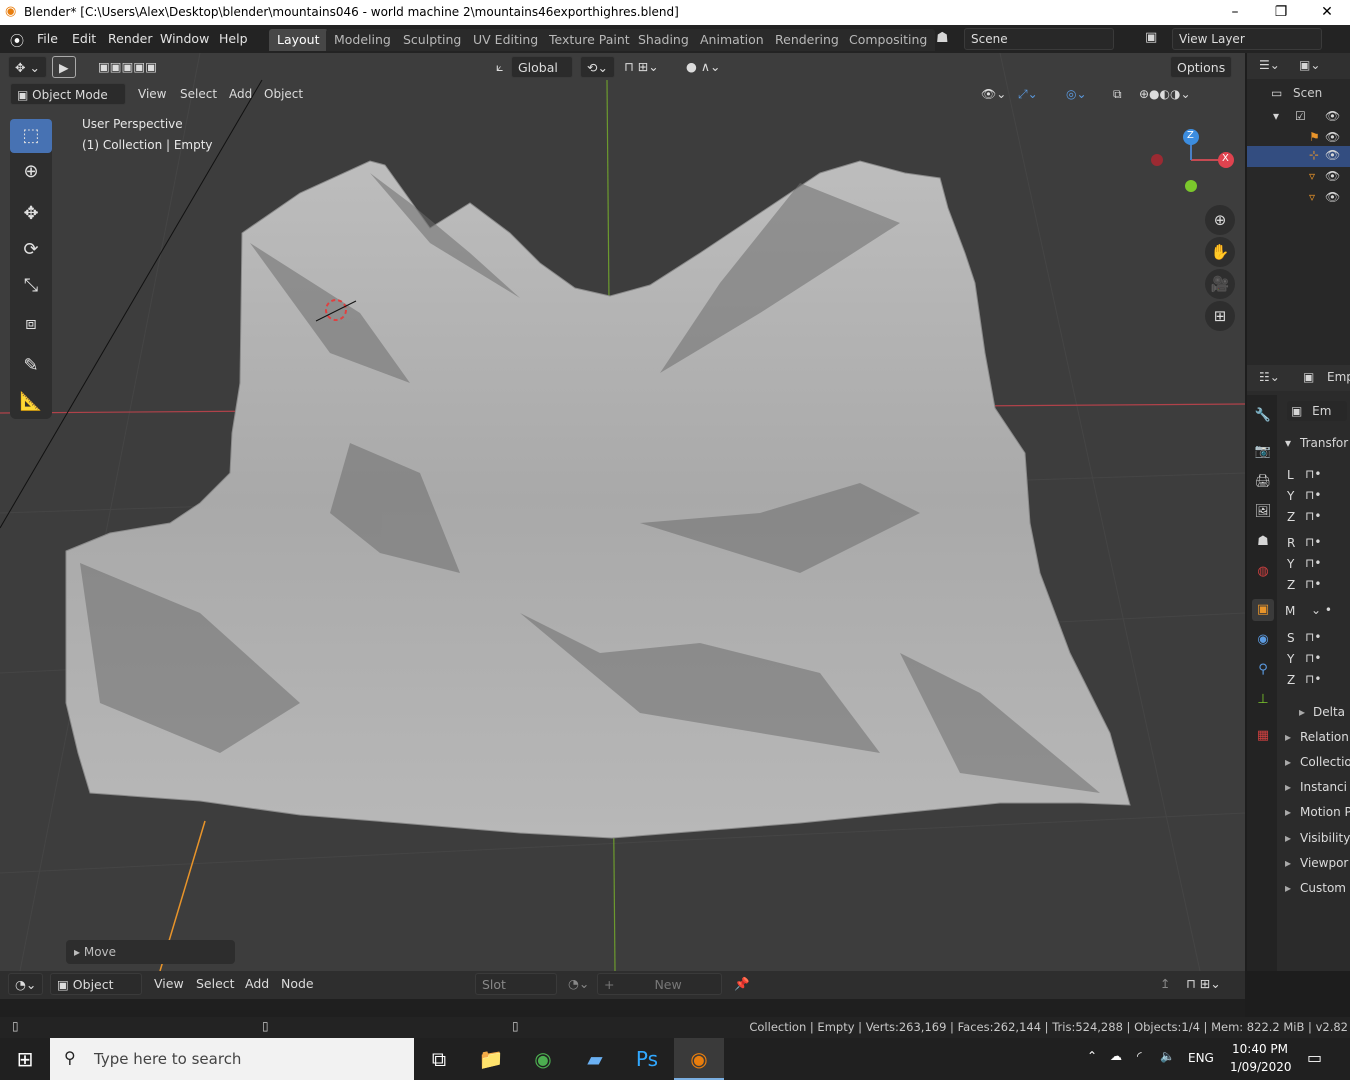  Describe the element at coordinates (283, 94) in the screenshot. I see `menu-object: Object` at that location.